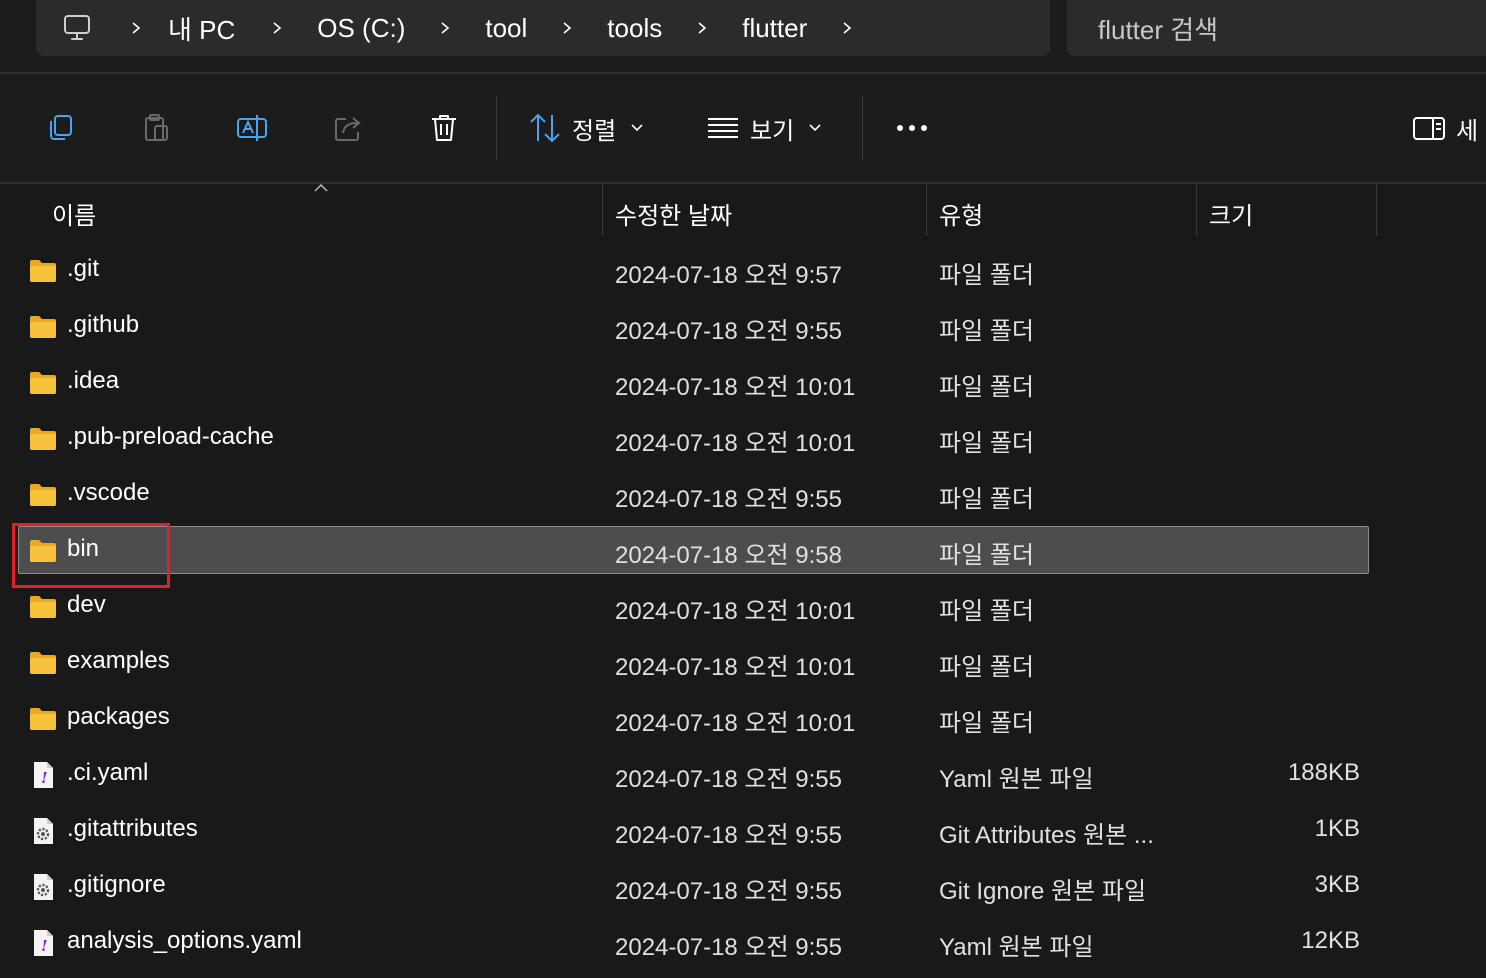 The image size is (1486, 978). What do you see at coordinates (361, 28) in the screenshot?
I see `breadcrumb-os-c: OS (C:)` at bounding box center [361, 28].